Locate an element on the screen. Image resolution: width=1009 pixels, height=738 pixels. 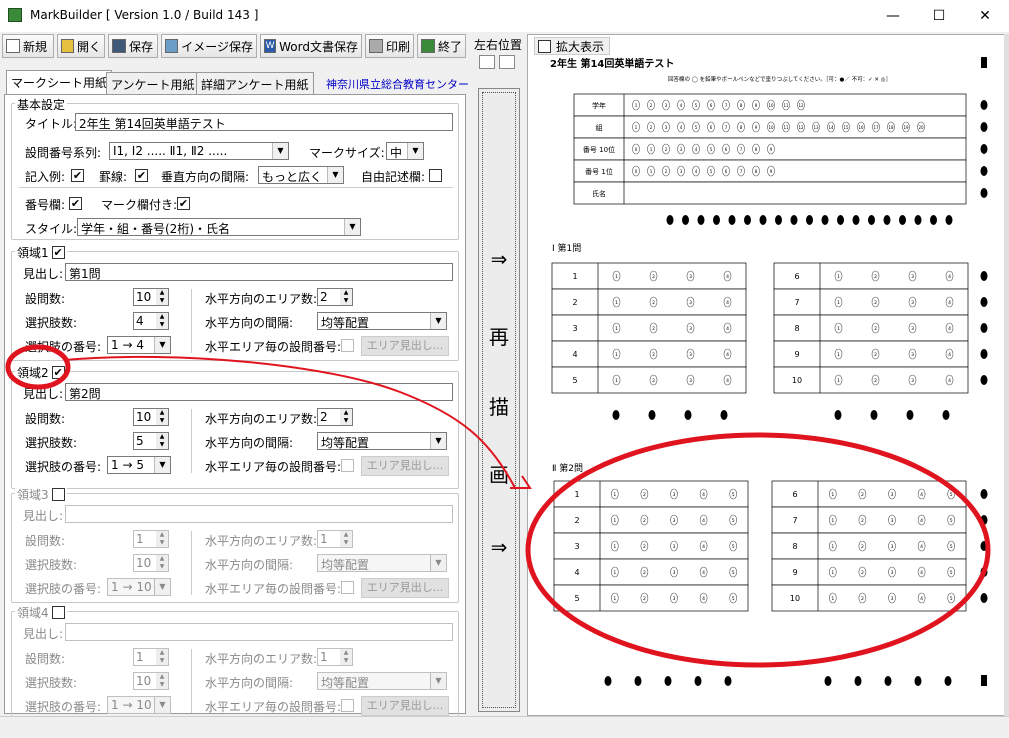
region-4-choice-nums-select: 1 → 10 ▼ is located at coordinates (139, 705).